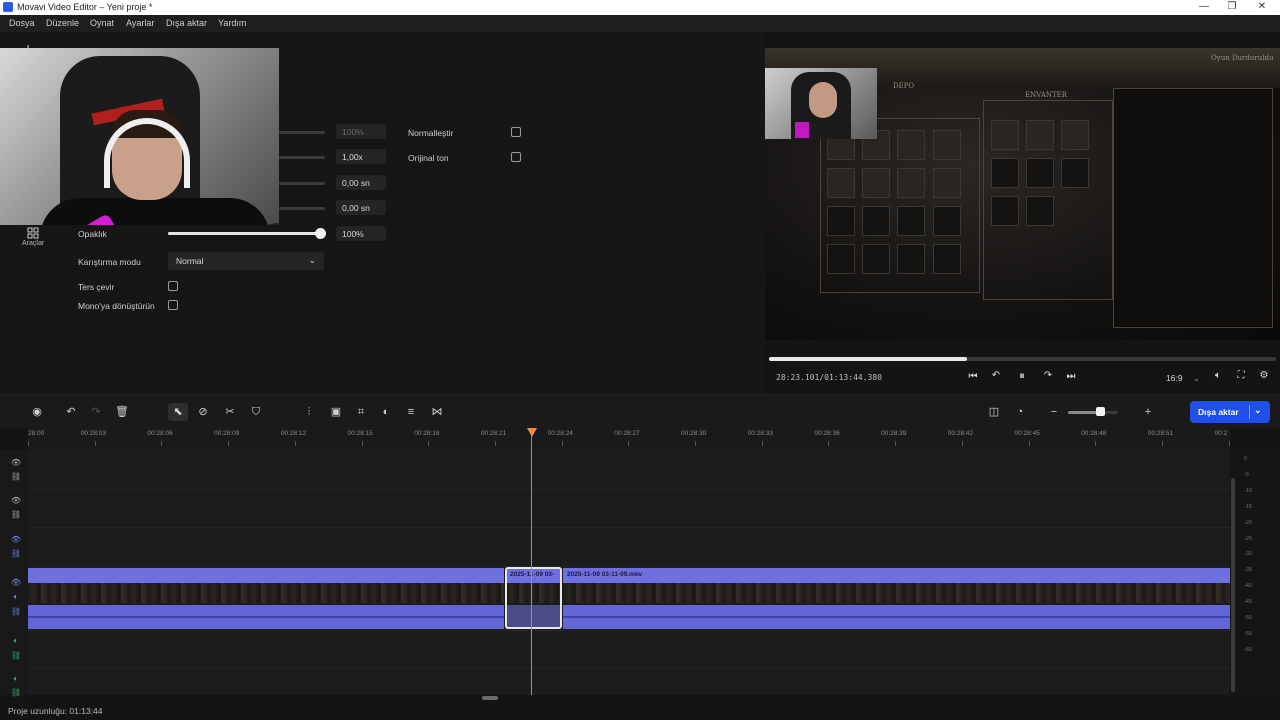  What do you see at coordinates (293, 433) in the screenshot?
I see `ruler-tick-label: 00:28:12` at bounding box center [293, 433].